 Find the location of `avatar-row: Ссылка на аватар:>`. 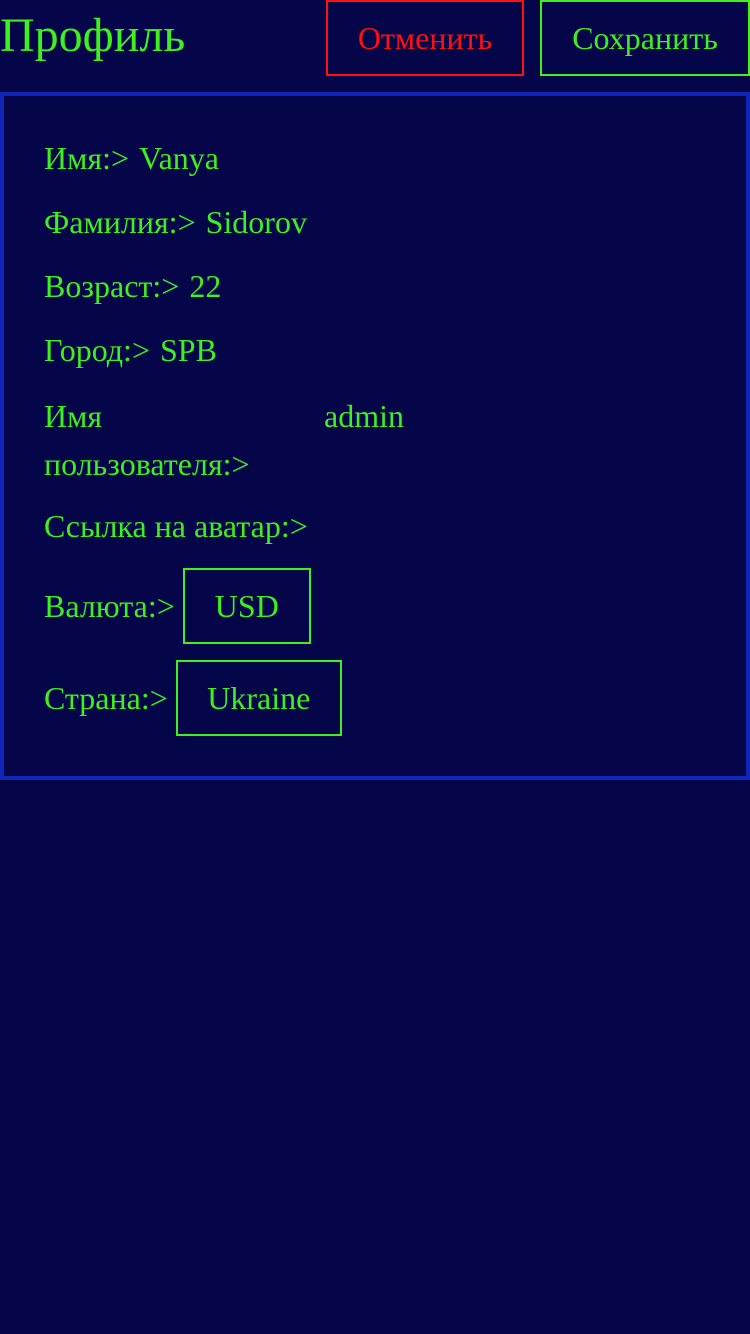

avatar-row: Ссылка на аватар:> is located at coordinates (181, 526).